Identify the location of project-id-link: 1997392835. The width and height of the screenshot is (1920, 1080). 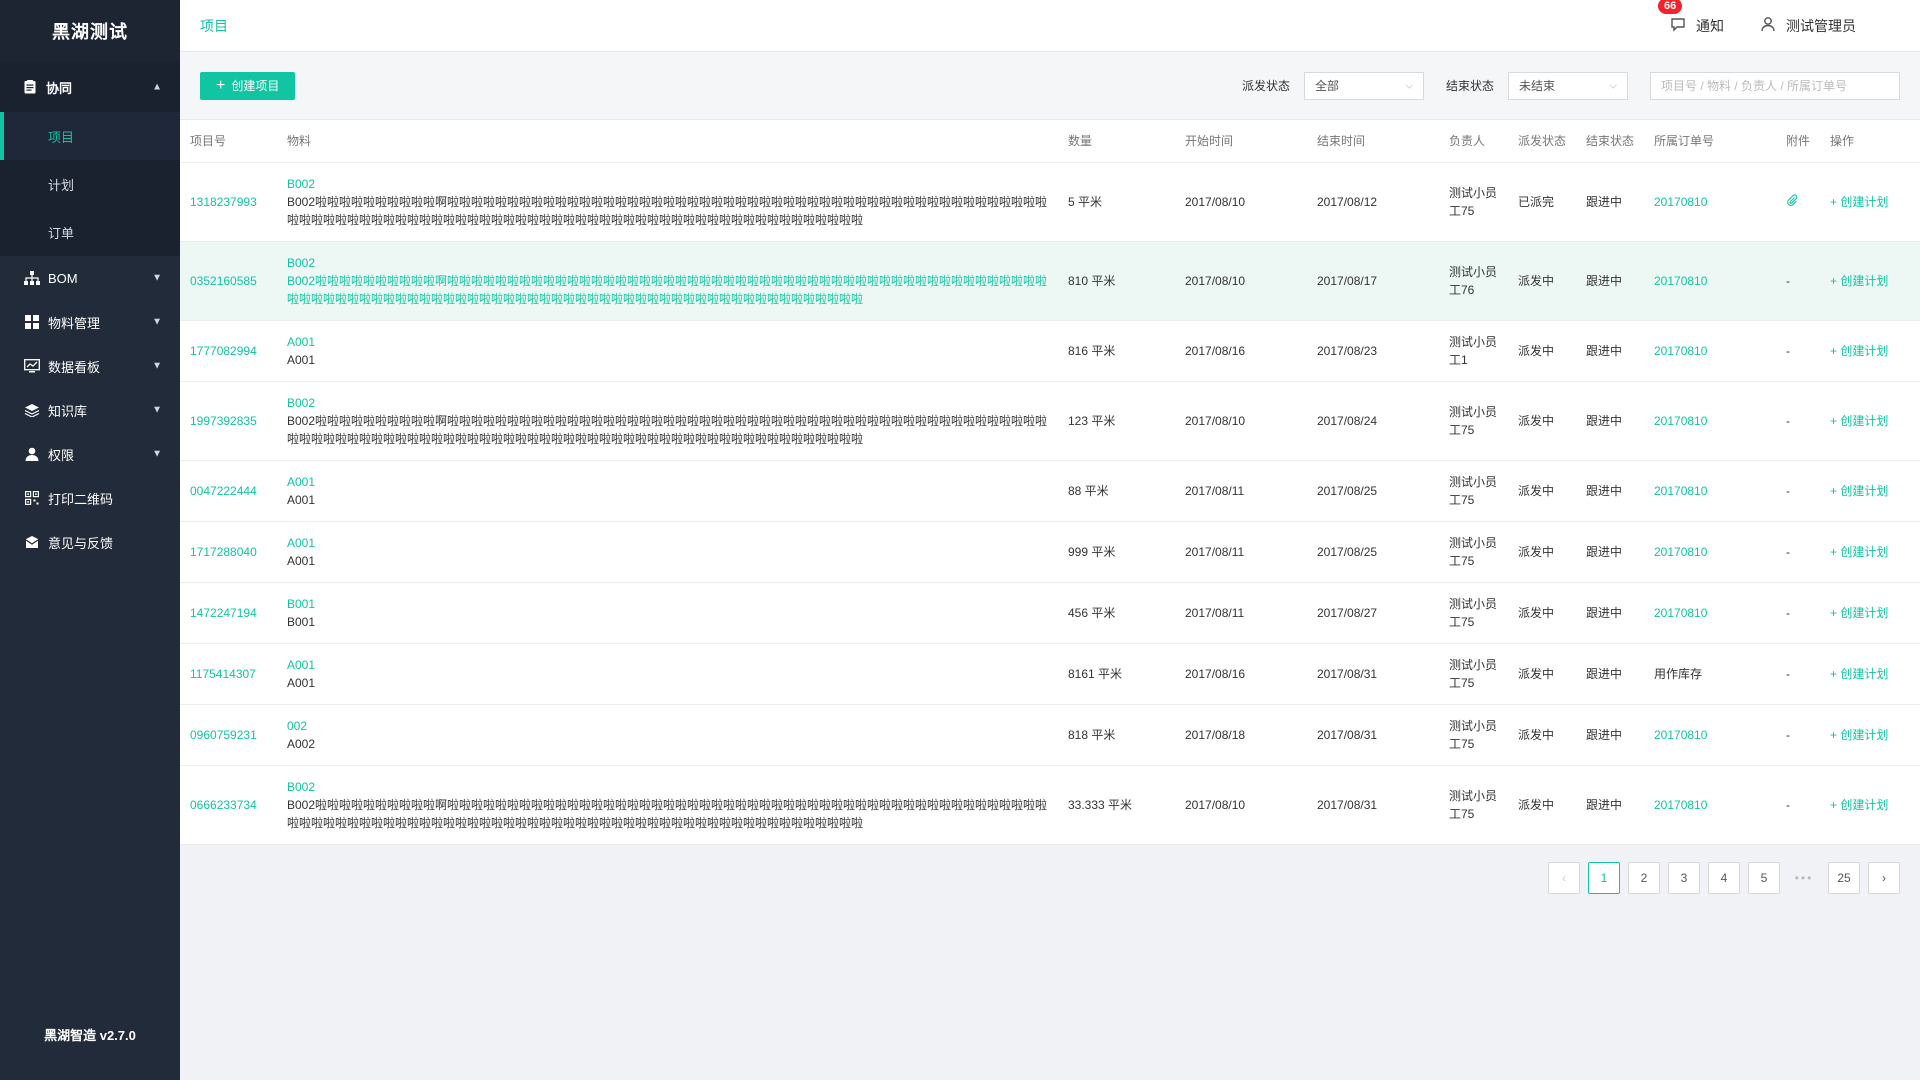
(228, 421).